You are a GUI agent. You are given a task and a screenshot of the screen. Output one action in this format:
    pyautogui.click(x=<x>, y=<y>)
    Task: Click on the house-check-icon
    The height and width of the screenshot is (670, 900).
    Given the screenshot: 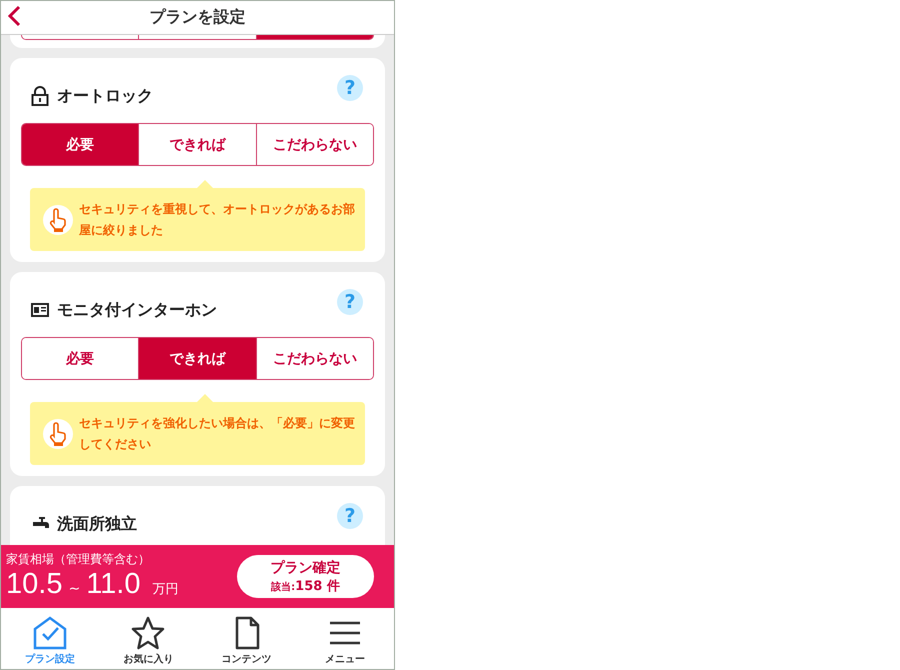 What is the action you would take?
    pyautogui.click(x=50, y=633)
    